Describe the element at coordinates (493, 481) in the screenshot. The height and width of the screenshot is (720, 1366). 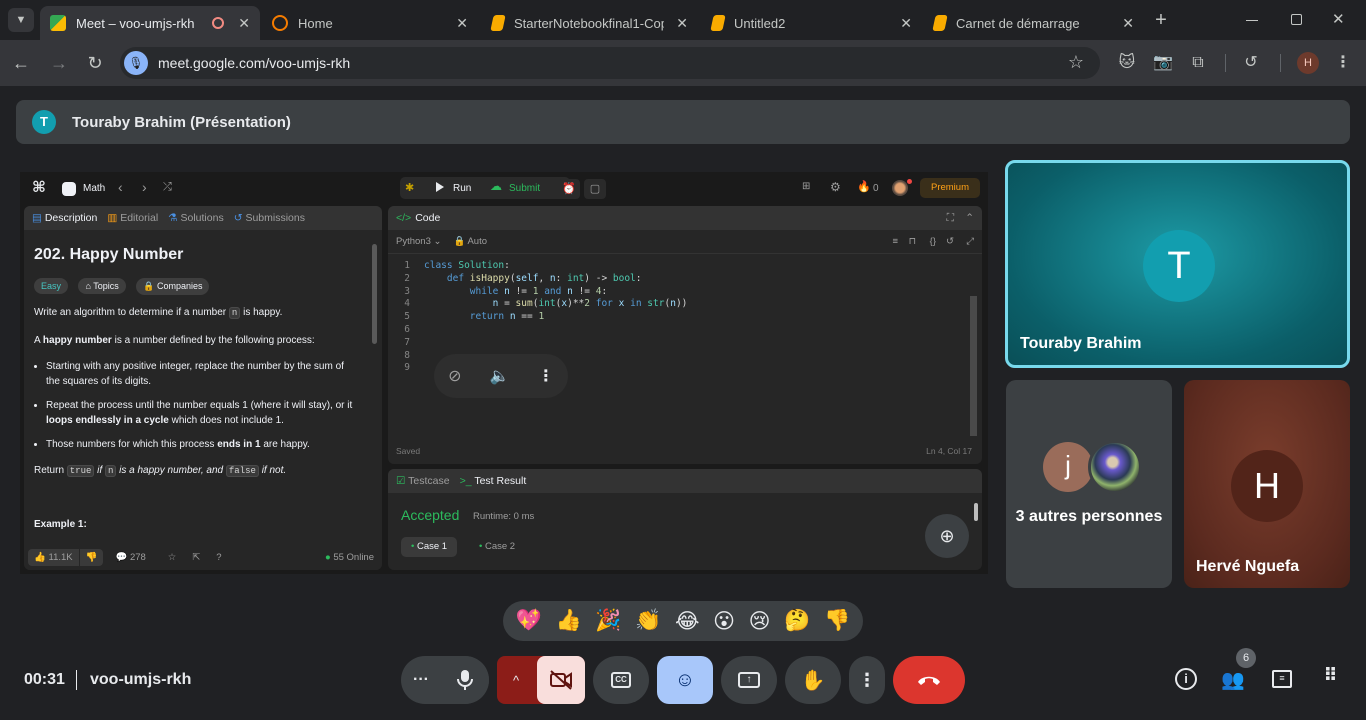
I see `tab-test-result: >_ Test Result` at that location.